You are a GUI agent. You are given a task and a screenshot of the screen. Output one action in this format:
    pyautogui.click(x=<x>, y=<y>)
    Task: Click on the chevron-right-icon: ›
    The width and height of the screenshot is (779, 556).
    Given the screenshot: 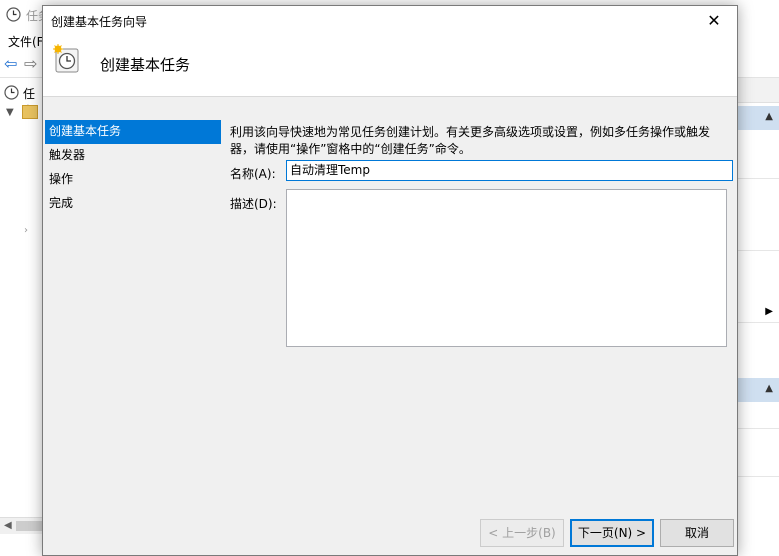 What is the action you would take?
    pyautogui.click(x=26, y=230)
    